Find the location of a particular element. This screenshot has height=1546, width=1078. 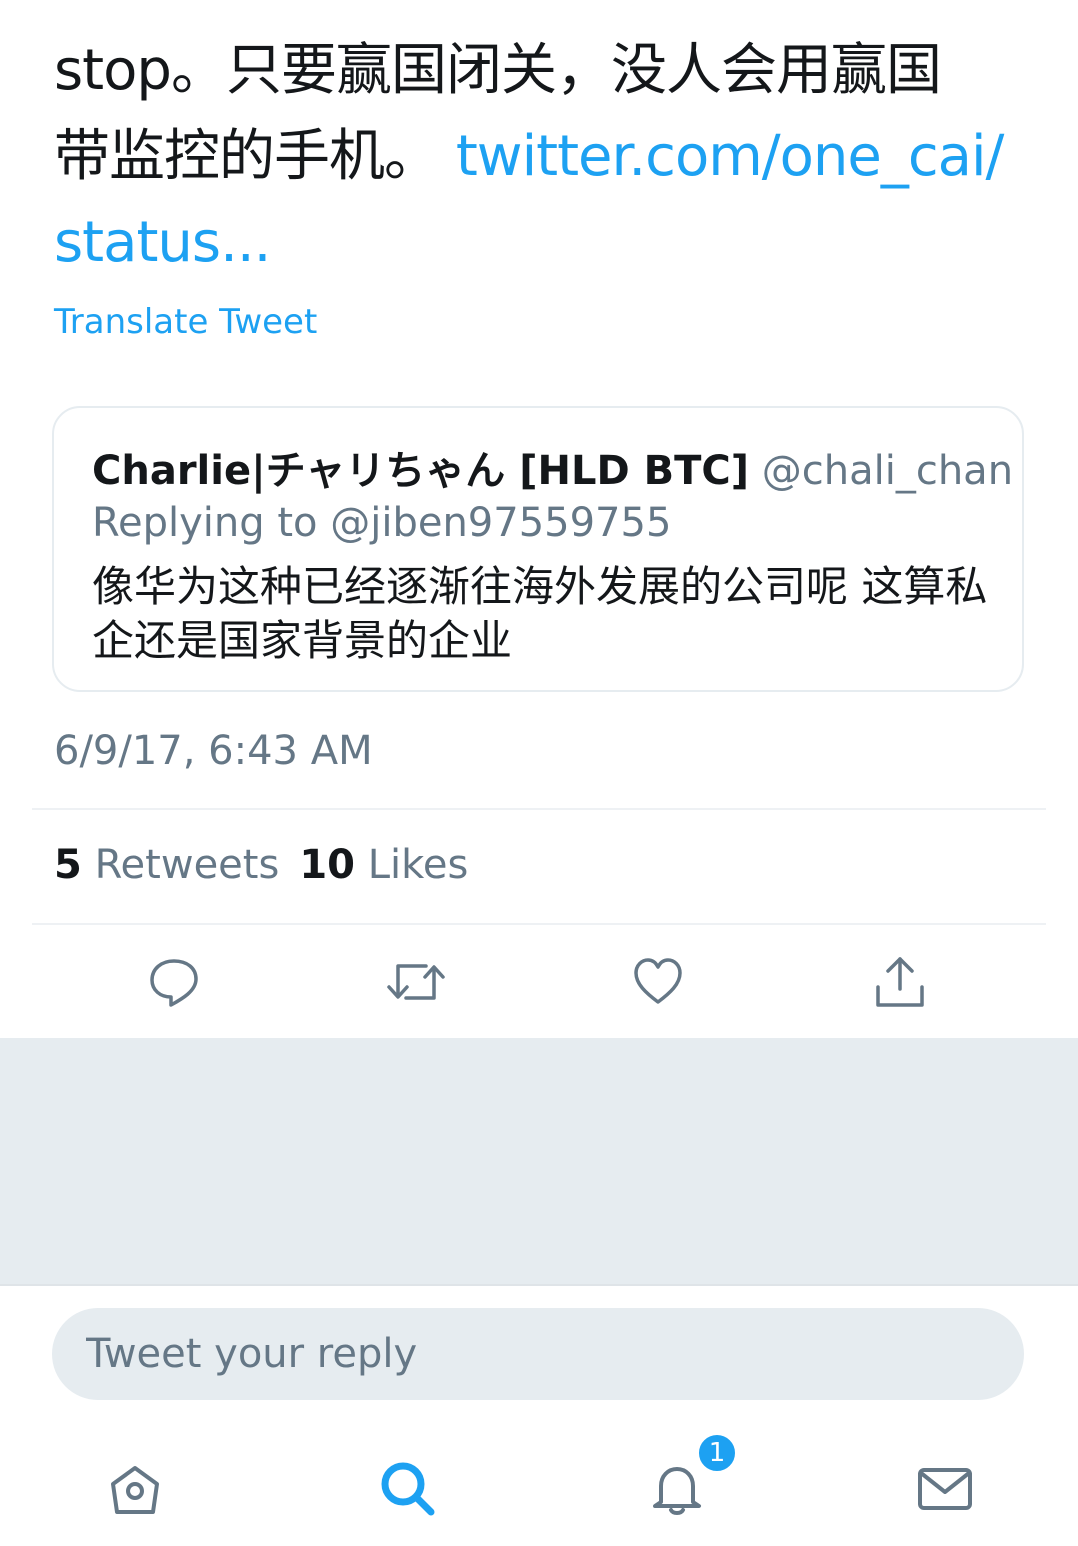

likes-count: 10 is located at coordinates (327, 865).